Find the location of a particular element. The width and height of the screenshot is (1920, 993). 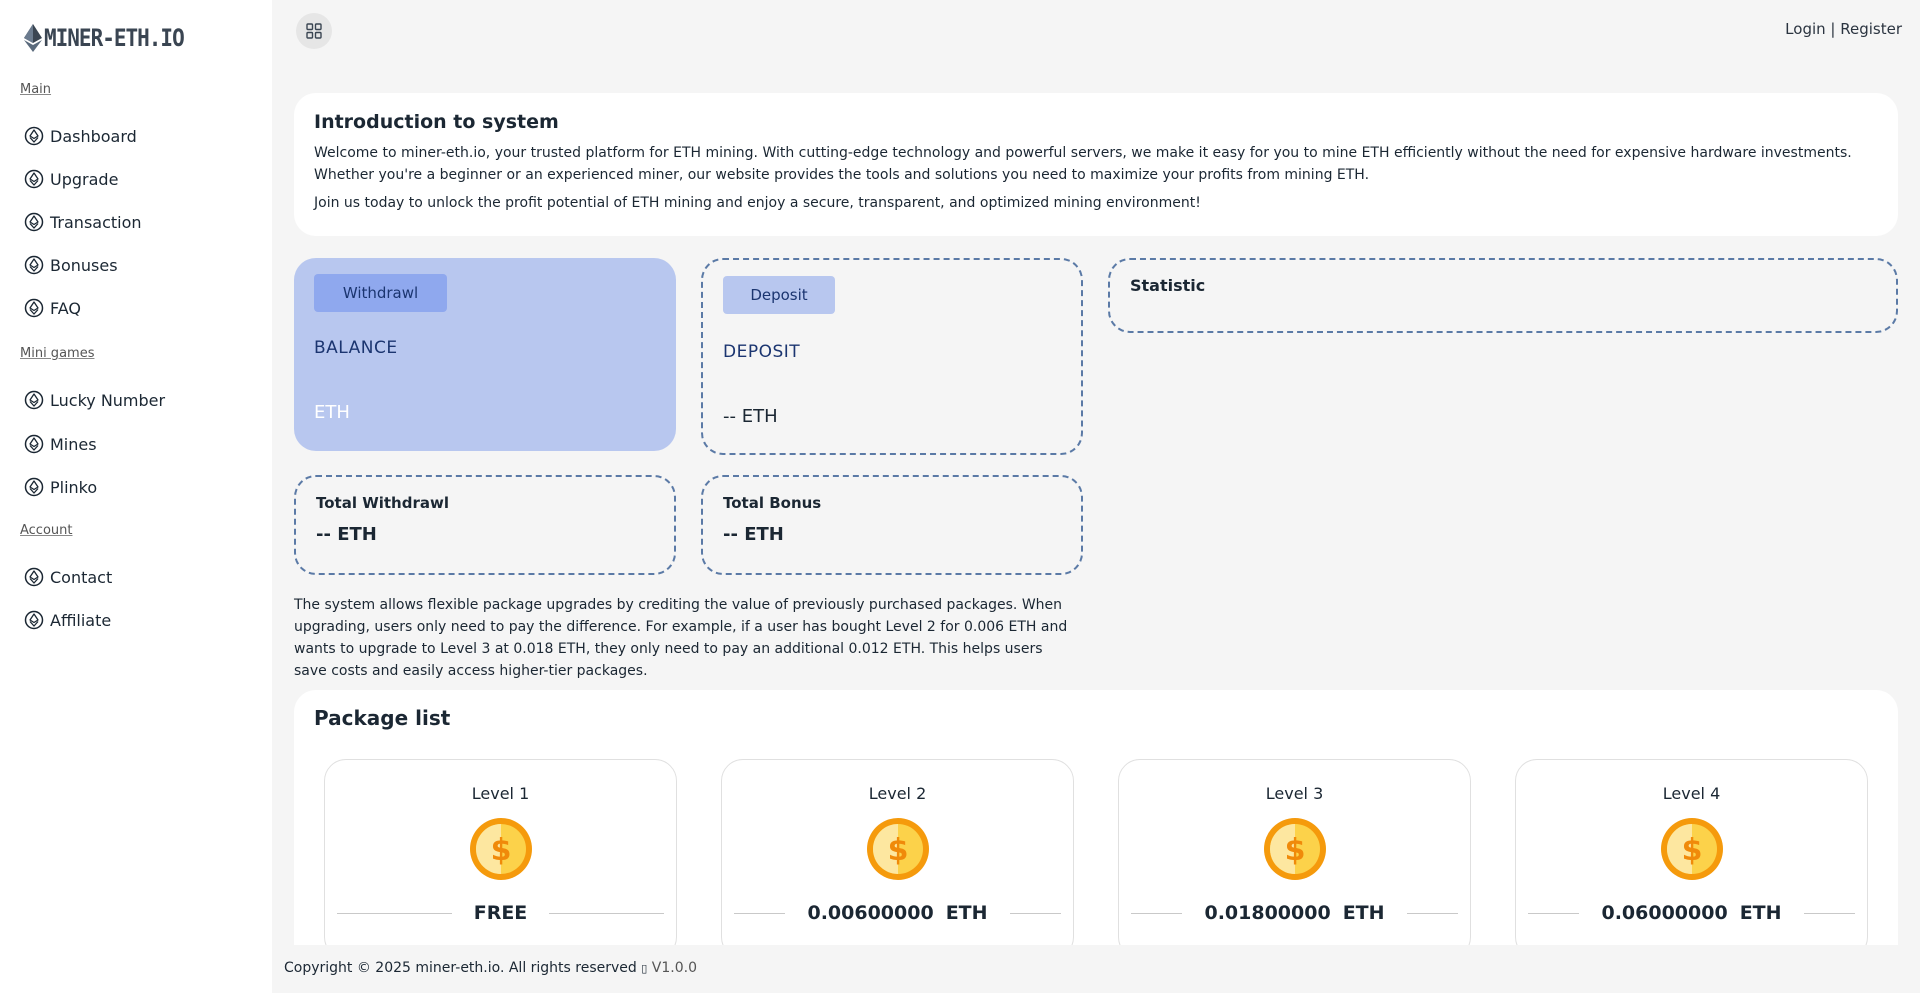

sidebar-item-label: Mines is located at coordinates (73, 444).